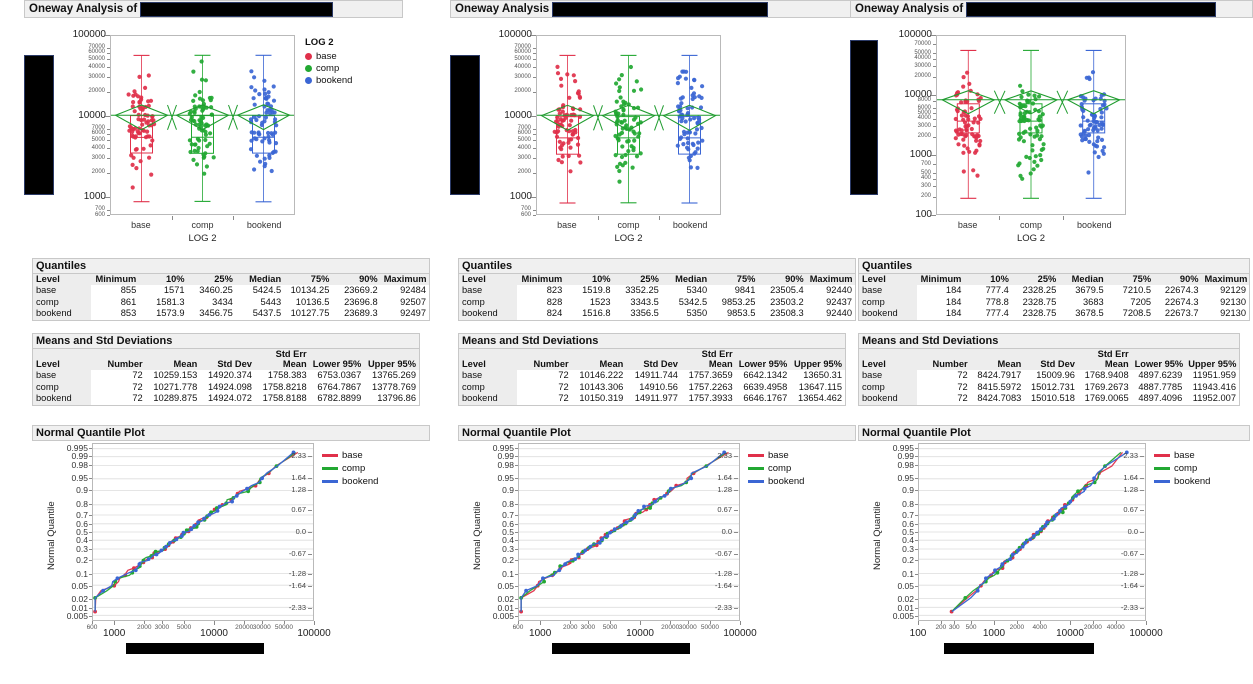 This screenshot has height=684, width=1253. Describe the element at coordinates (82, 573) in the screenshot. I see `nqp-probability-tick-label: 0.1` at that location.